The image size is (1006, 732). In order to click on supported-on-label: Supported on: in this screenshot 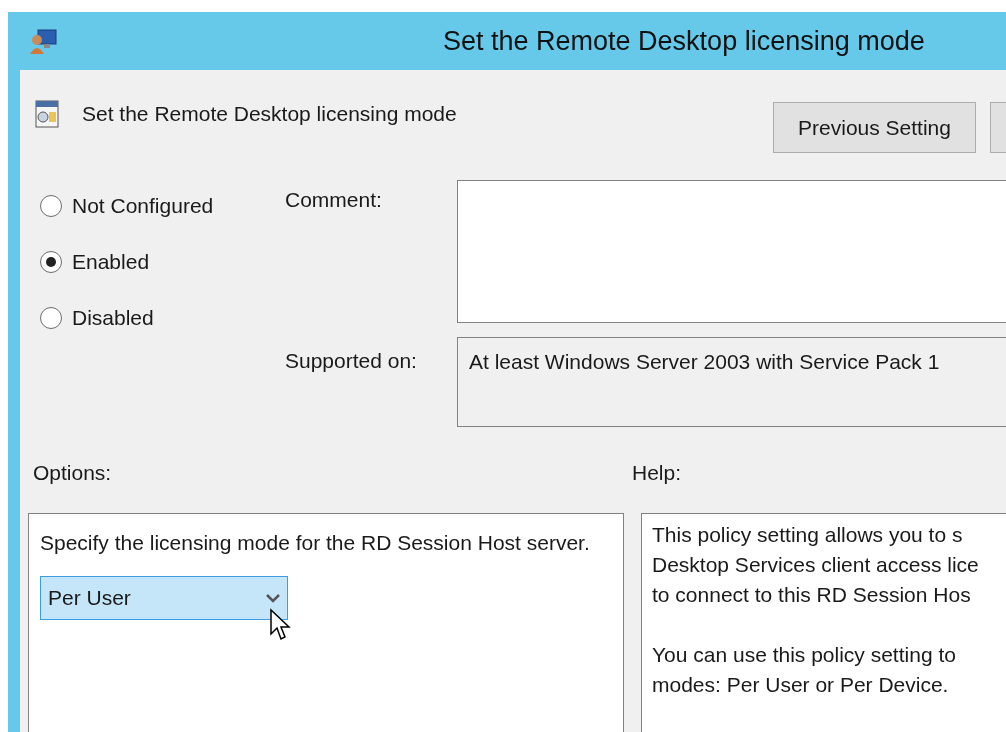, I will do `click(351, 361)`.